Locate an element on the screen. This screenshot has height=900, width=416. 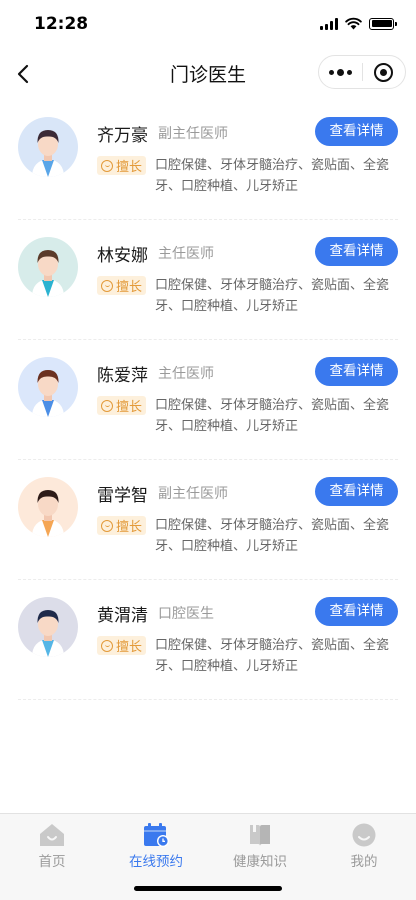
nav-bar: 门诊医生 is located at coordinates (208, 74).